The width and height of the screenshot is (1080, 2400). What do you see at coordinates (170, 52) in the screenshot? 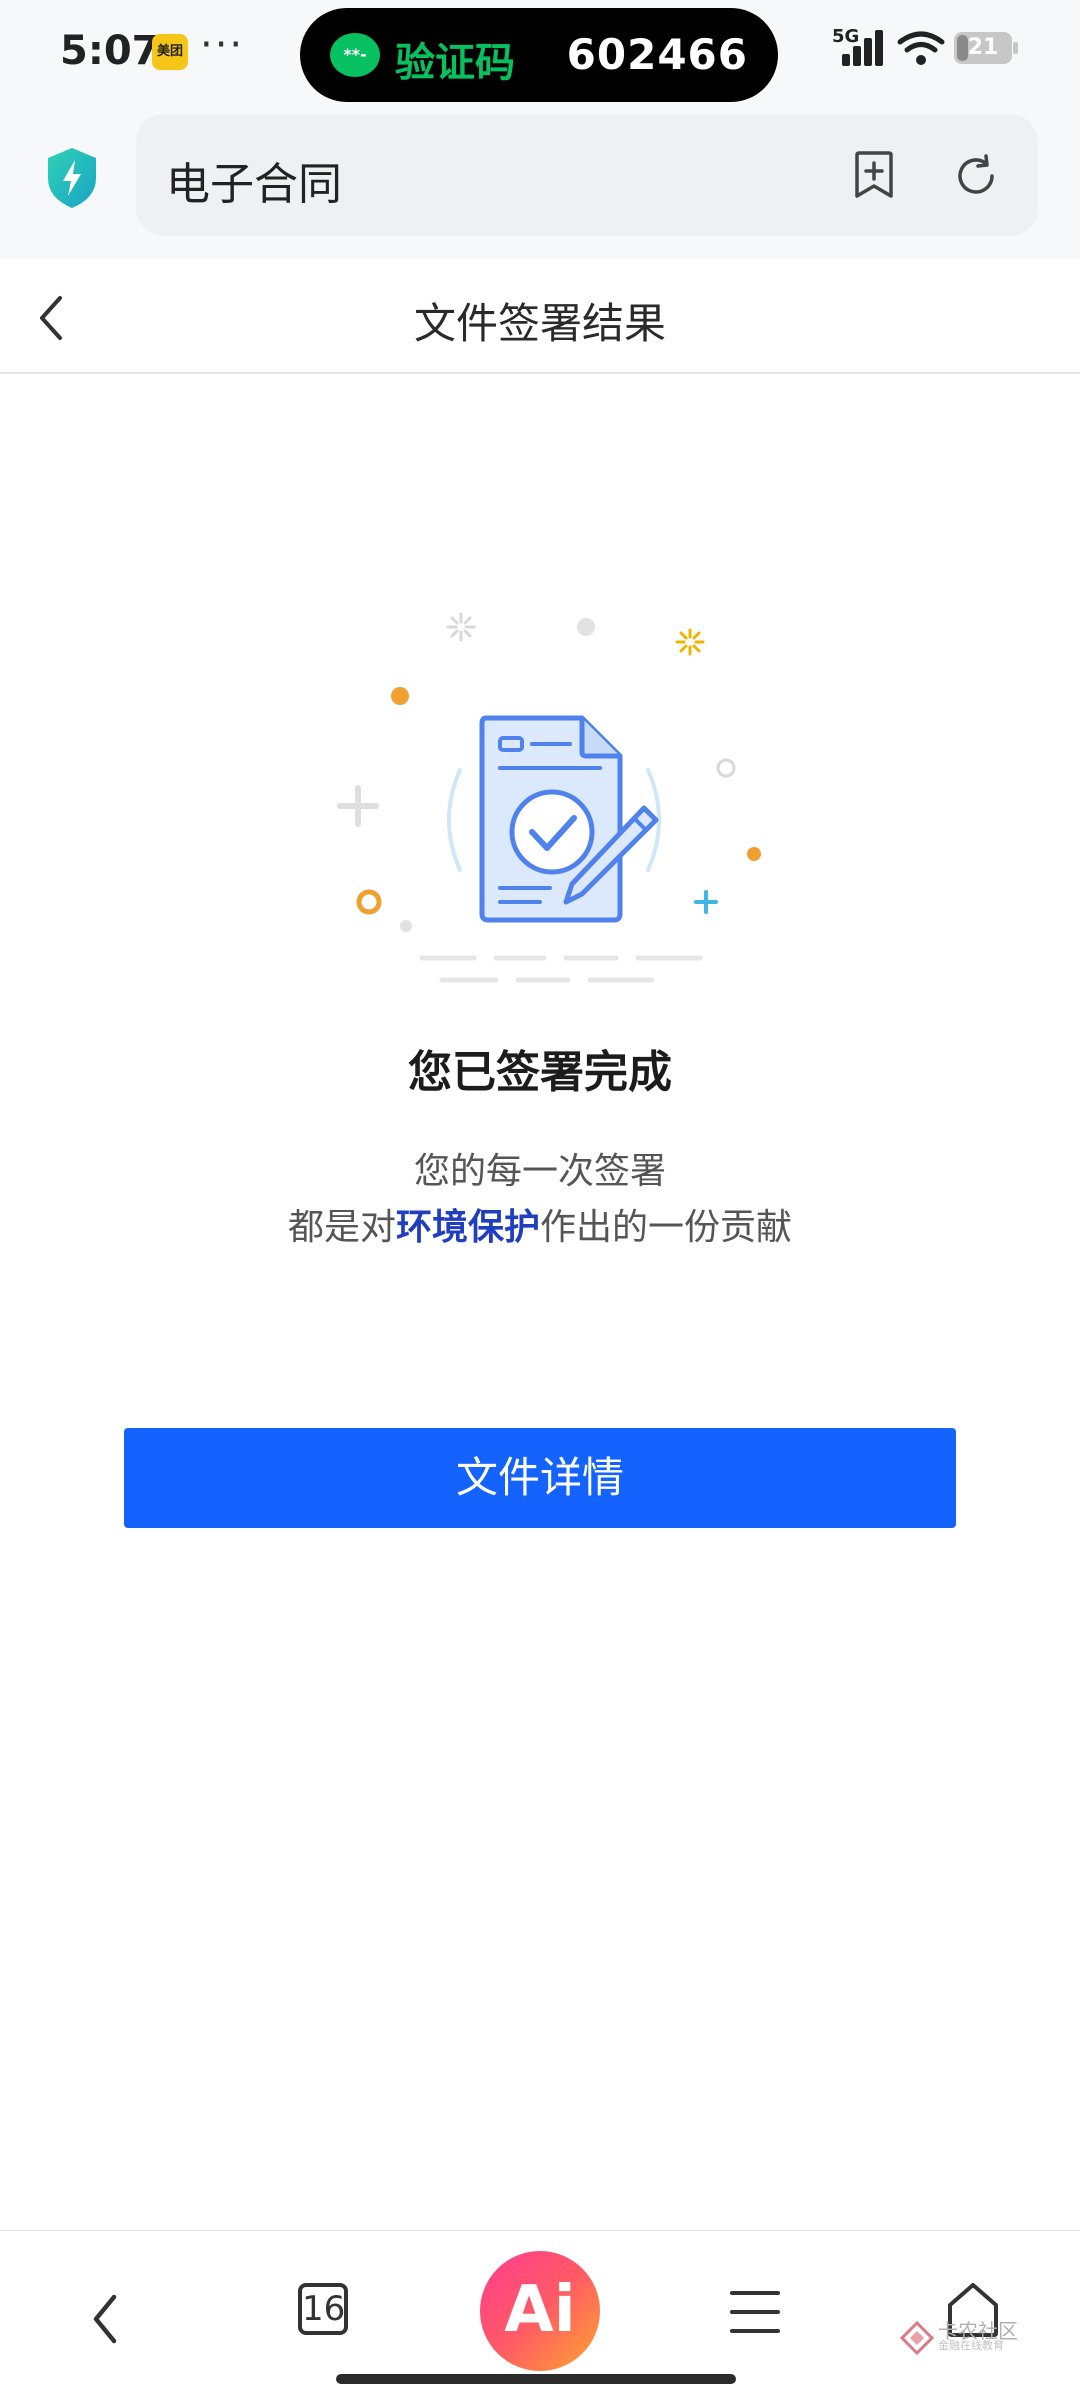
I see `meituan-app-icon: 美团` at bounding box center [170, 52].